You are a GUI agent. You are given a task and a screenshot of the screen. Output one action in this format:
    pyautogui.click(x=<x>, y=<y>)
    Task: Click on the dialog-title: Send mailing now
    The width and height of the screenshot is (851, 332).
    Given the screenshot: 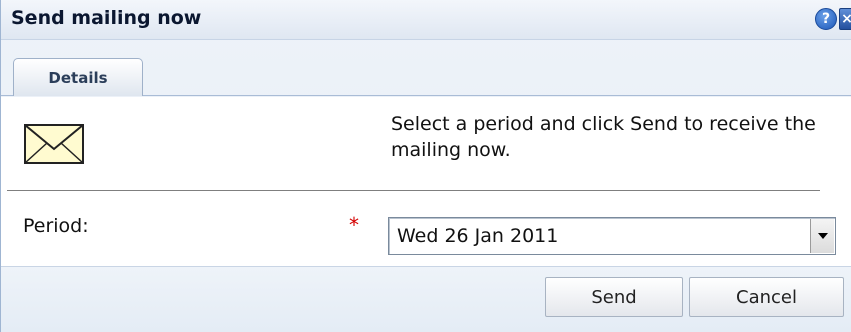 What is the action you would take?
    pyautogui.click(x=106, y=18)
    